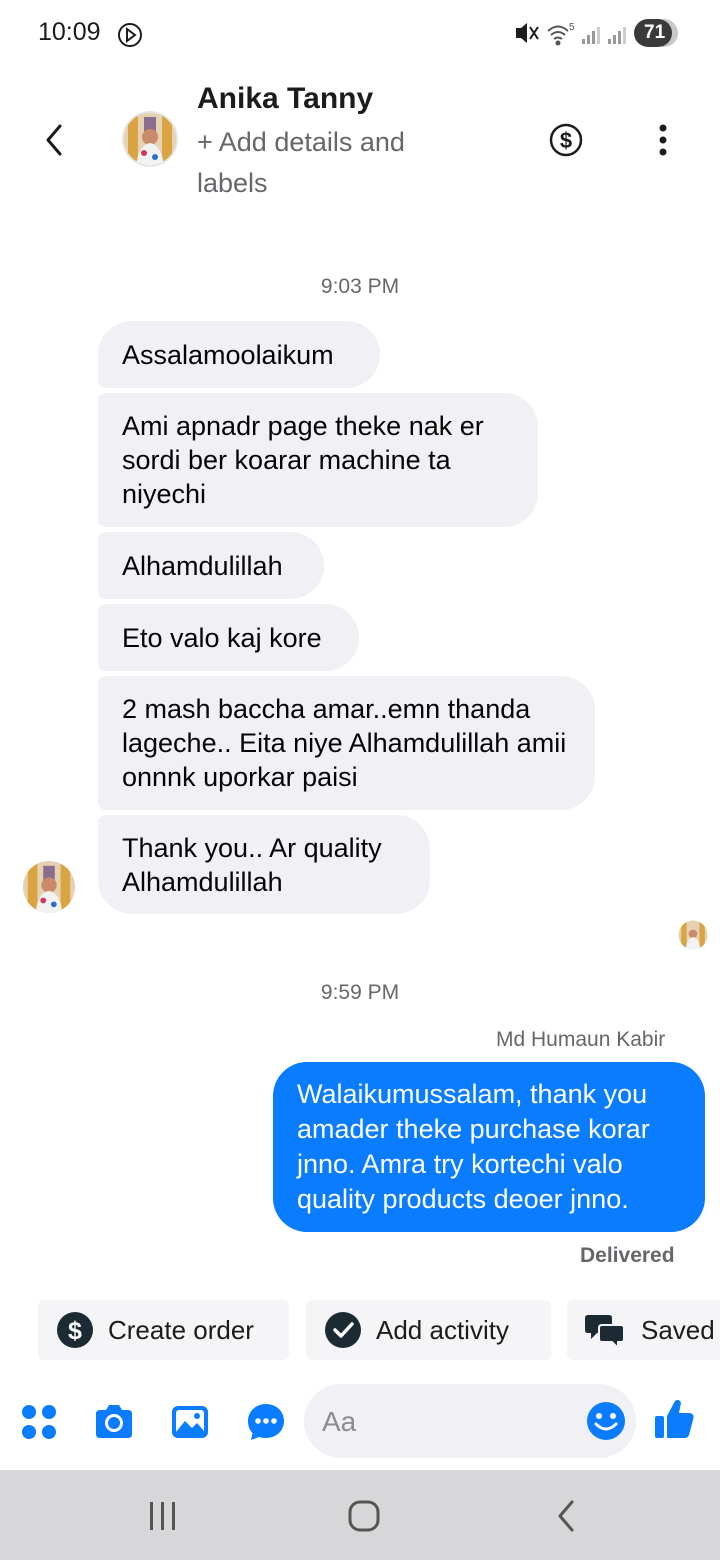  I want to click on chat-bubble-icon, so click(266, 1422).